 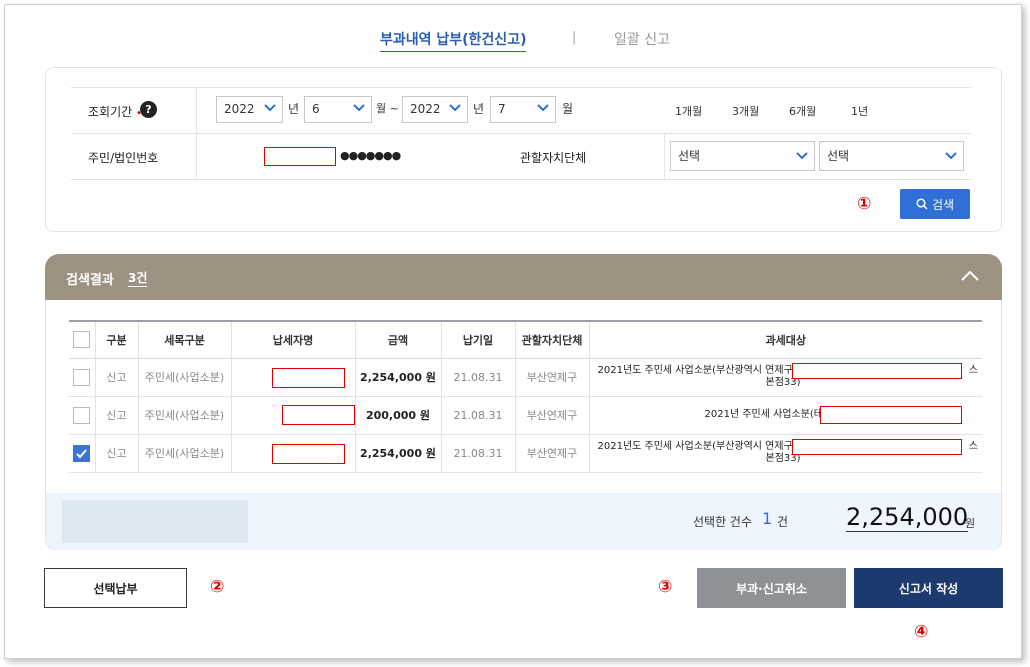 I want to click on row-checkbox-checked, so click(x=82, y=453).